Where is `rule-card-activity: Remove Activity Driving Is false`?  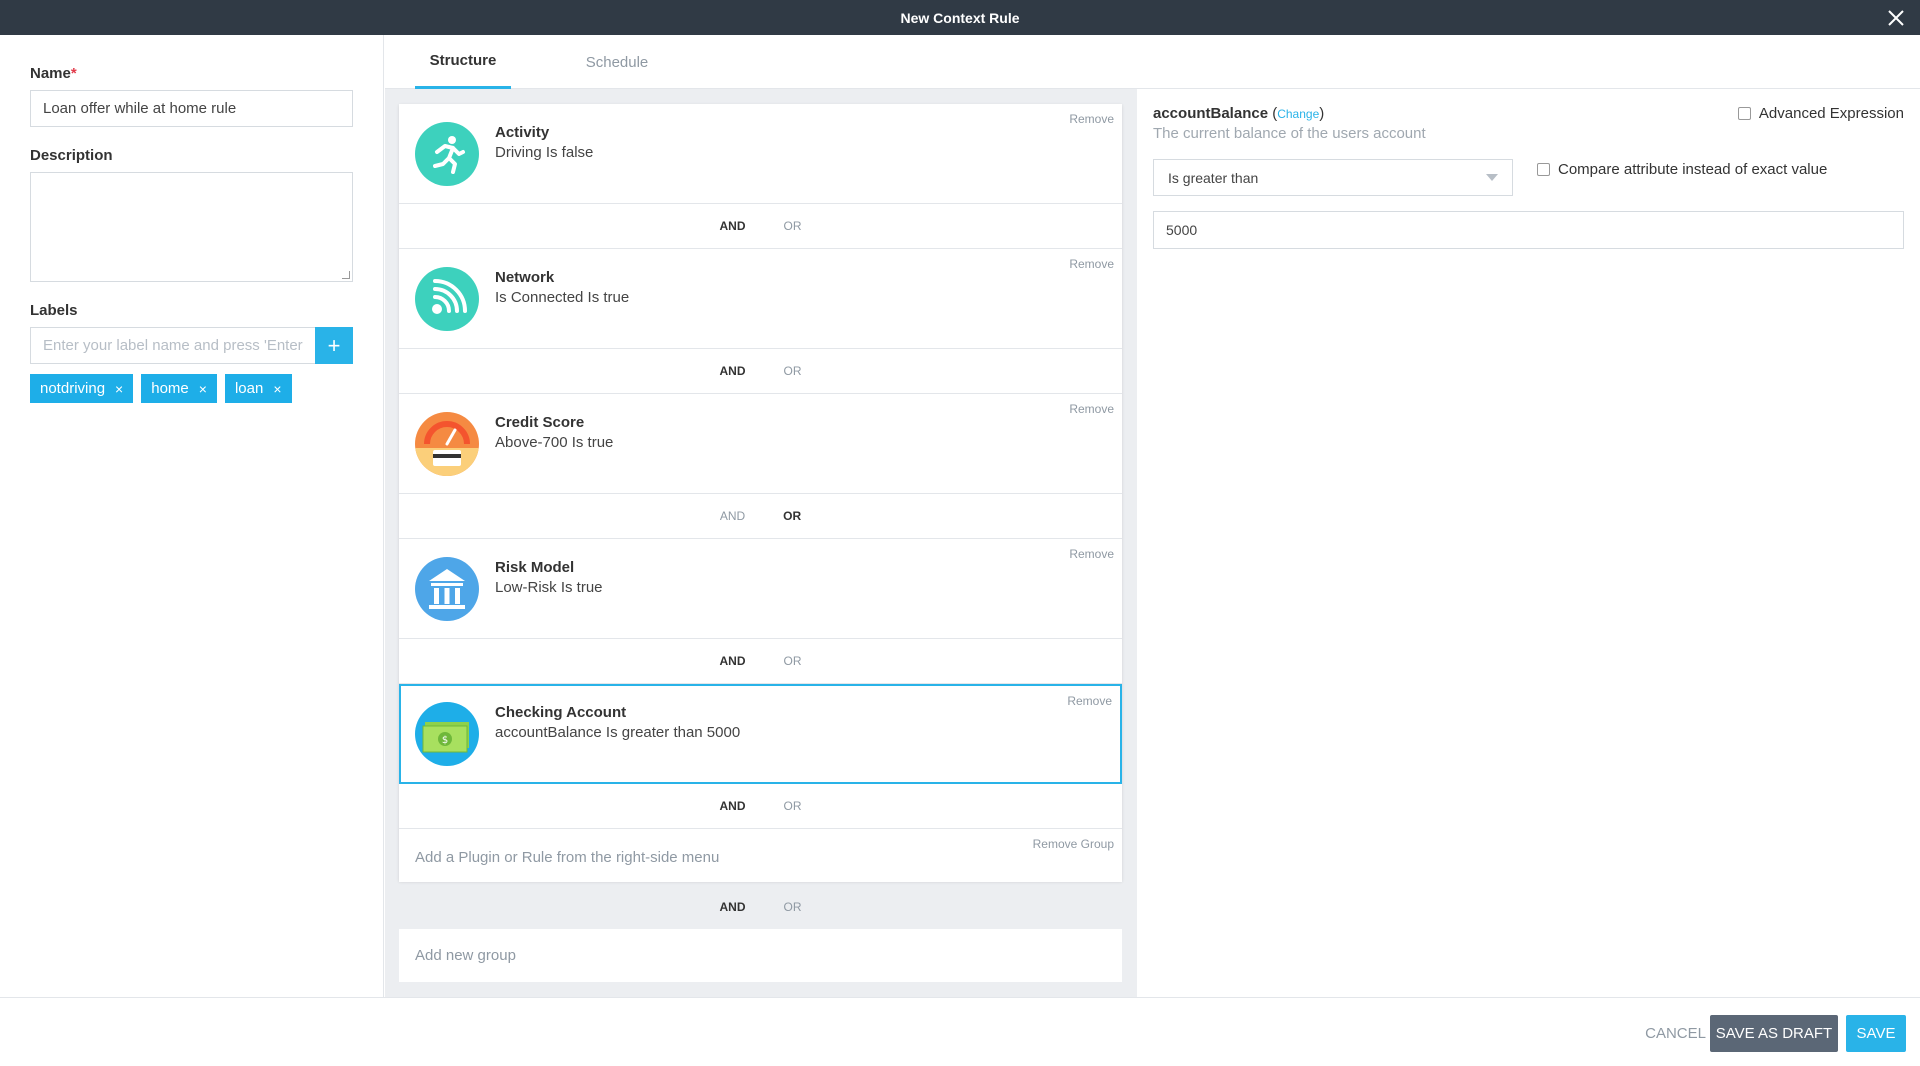
rule-card-activity: Remove Activity Driving Is false is located at coordinates (760, 154).